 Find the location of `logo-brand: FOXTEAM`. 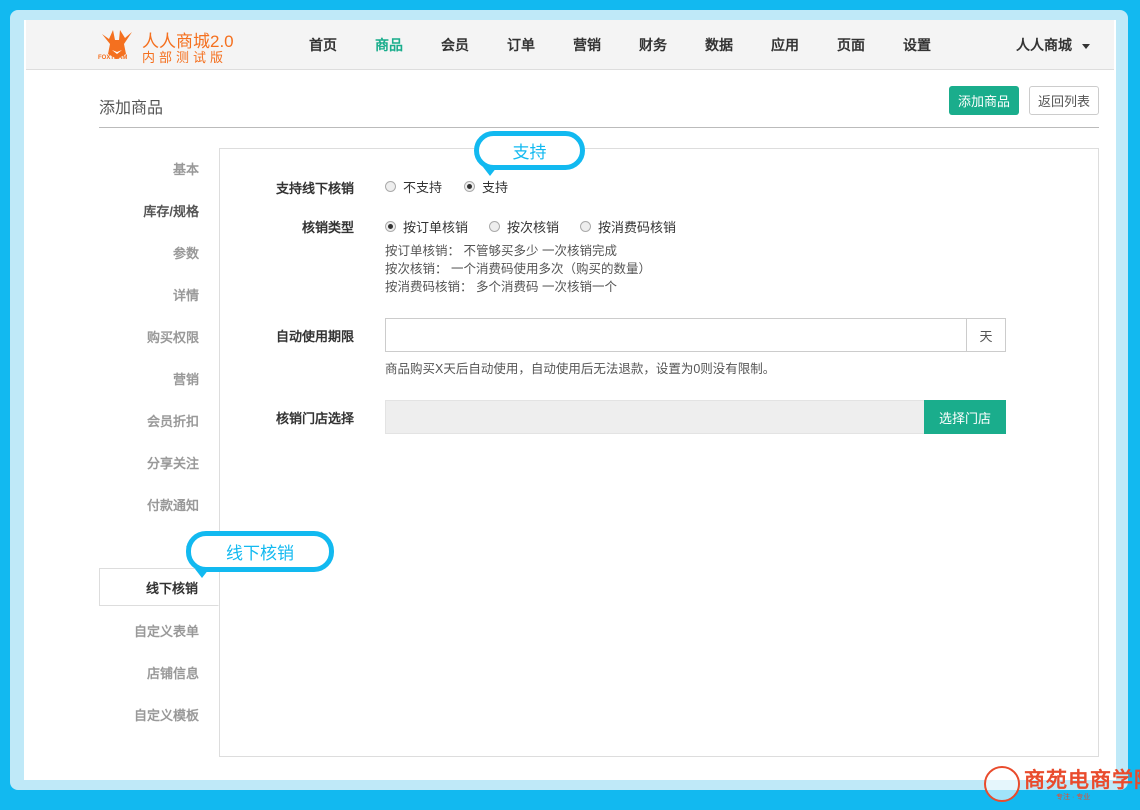

logo-brand: FOXTEAM is located at coordinates (113, 58).